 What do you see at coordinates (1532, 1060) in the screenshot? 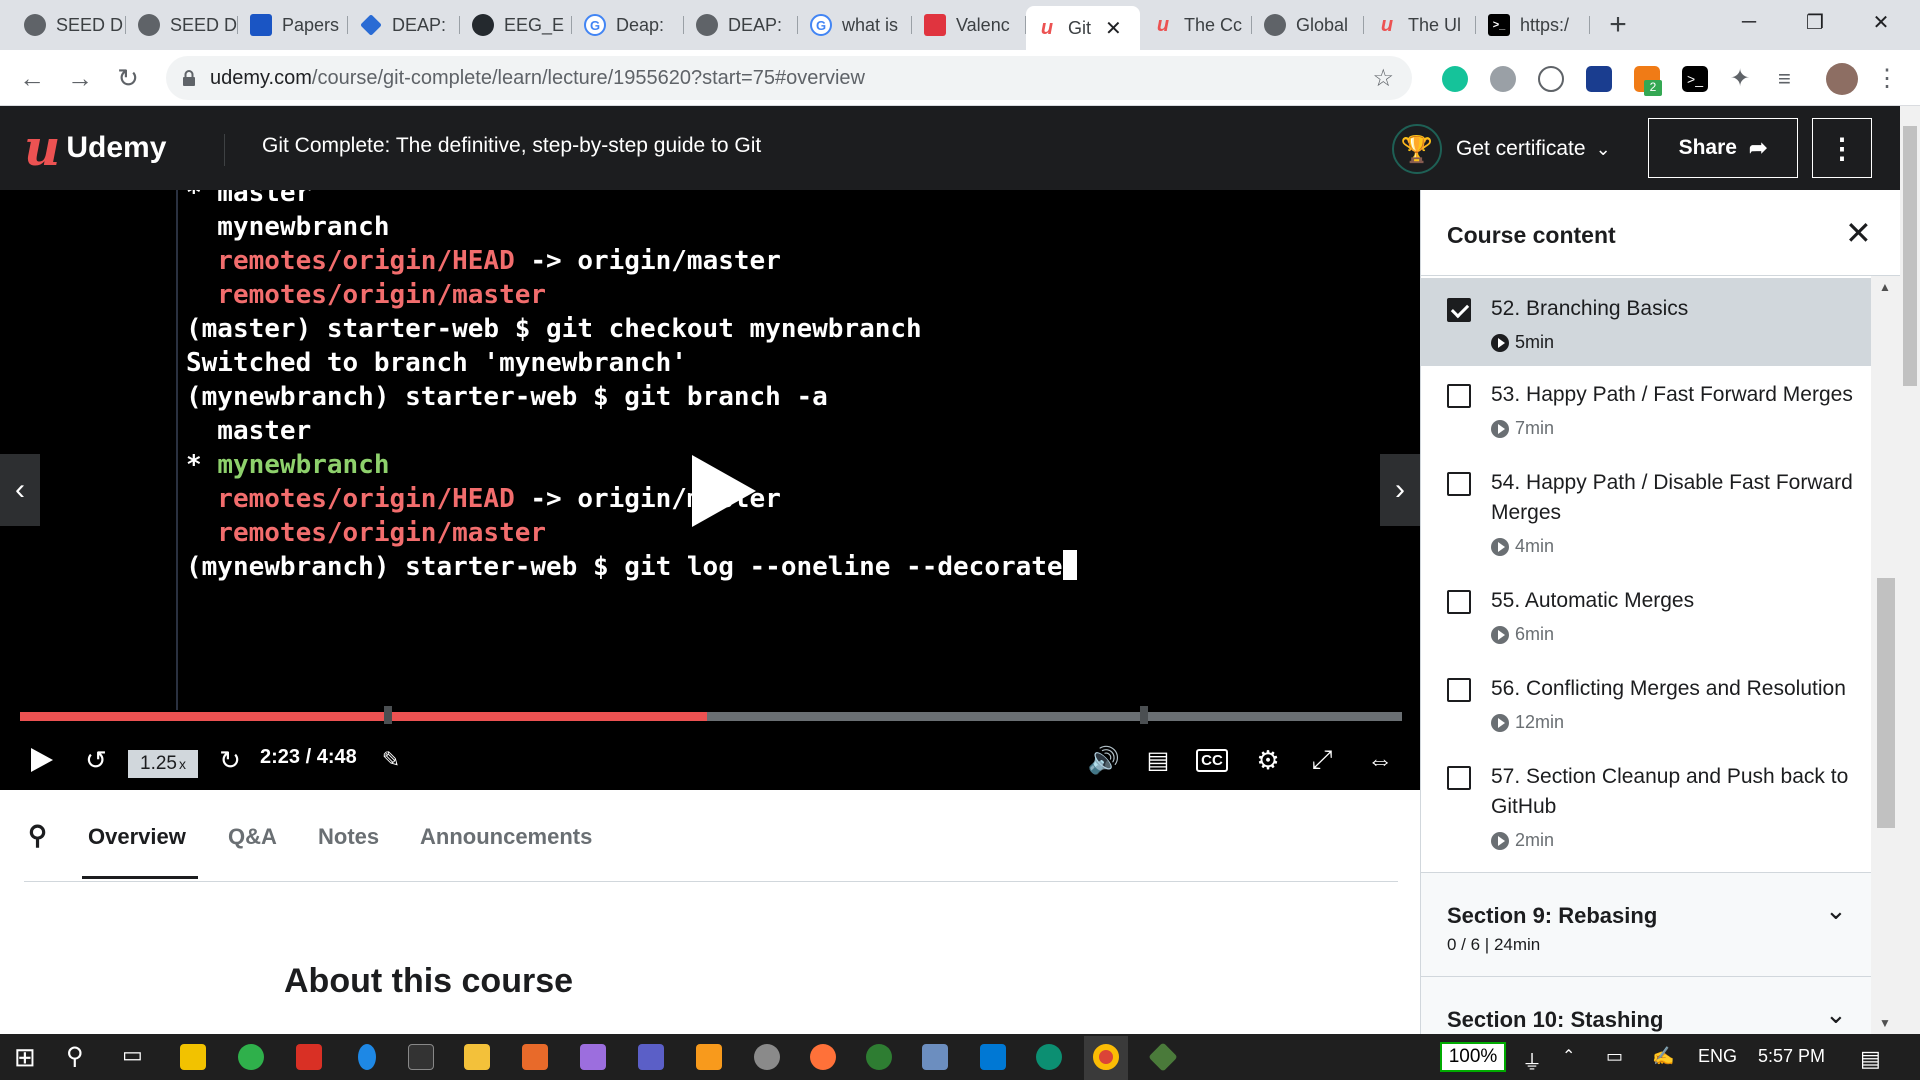
I see `power-plug-icon: ⏚` at bounding box center [1532, 1060].